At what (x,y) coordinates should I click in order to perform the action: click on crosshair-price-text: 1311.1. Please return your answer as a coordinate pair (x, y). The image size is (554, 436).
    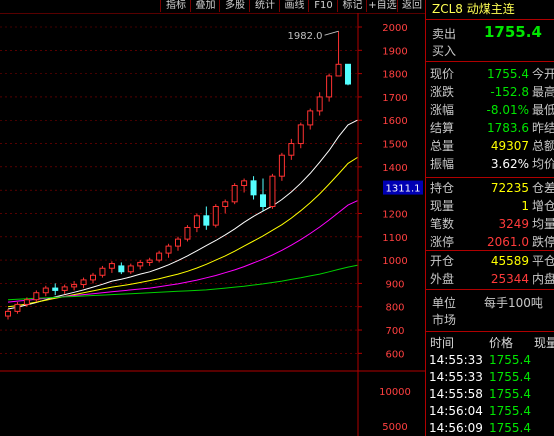
    Looking at the image, I should click on (403, 189).